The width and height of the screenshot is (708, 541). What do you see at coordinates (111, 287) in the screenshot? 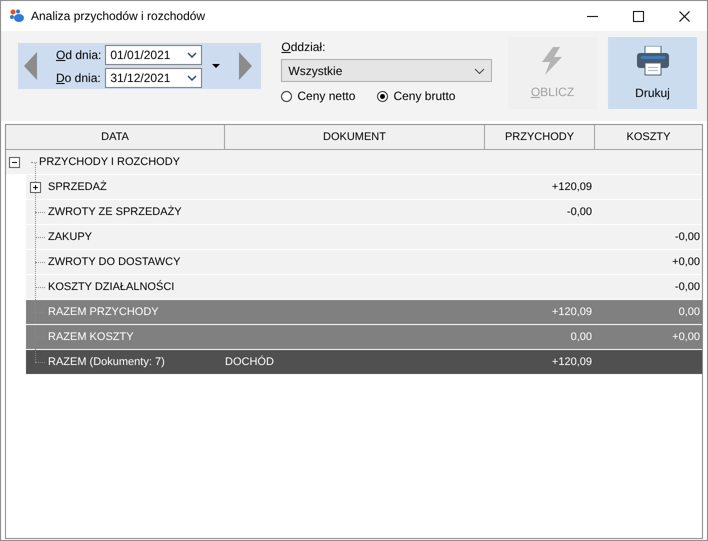
I see `table-cell: KOSZTY DZIAŁALNOŚCI` at bounding box center [111, 287].